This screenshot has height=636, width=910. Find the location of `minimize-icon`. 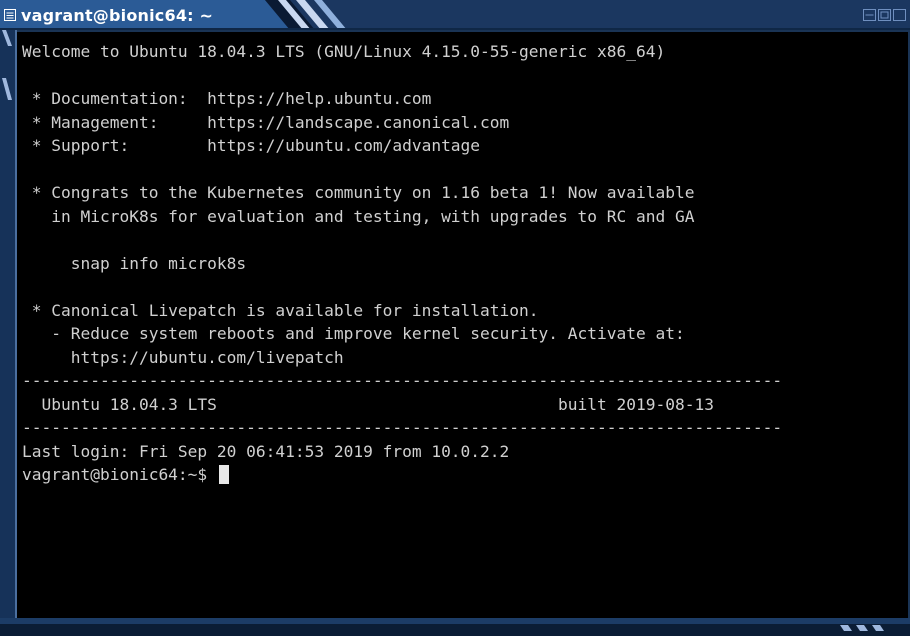

minimize-icon is located at coordinates (869, 15).